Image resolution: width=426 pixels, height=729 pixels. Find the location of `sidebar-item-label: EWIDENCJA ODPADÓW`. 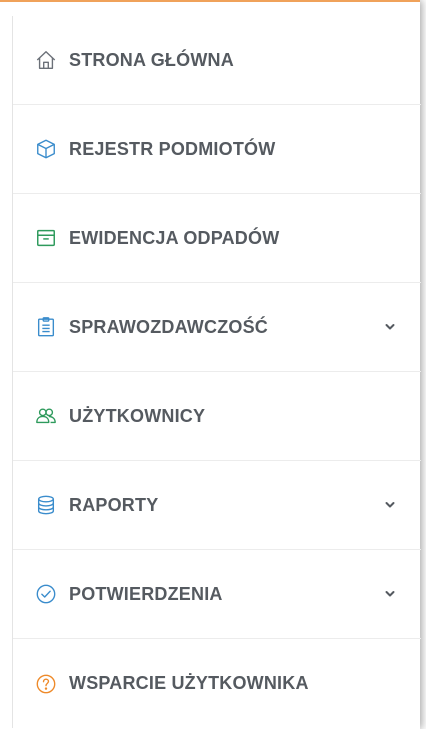

sidebar-item-label: EWIDENCJA ODPADÓW is located at coordinates (174, 237).